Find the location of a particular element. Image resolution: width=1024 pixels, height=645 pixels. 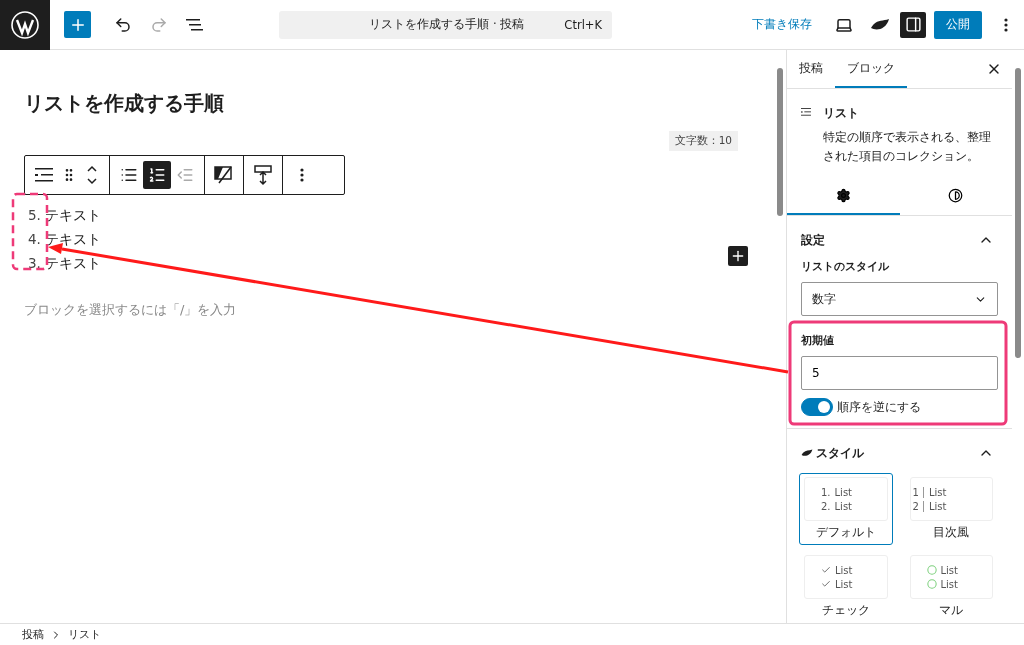

list-icon is located at coordinates (44, 175).